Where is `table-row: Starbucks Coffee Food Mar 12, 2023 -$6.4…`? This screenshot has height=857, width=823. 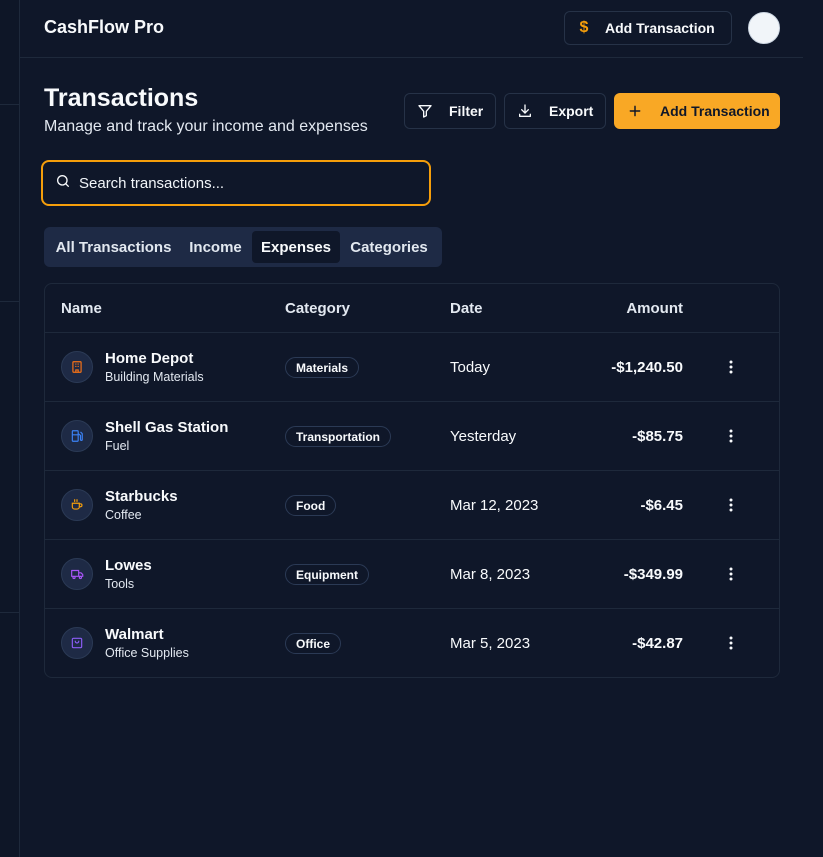 table-row: Starbucks Coffee Food Mar 12, 2023 -$6.4… is located at coordinates (412, 505).